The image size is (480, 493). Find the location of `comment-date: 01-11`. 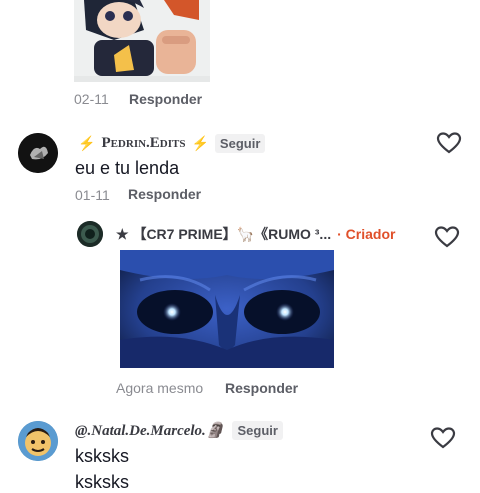

comment-date: 01-11 is located at coordinates (92, 195).